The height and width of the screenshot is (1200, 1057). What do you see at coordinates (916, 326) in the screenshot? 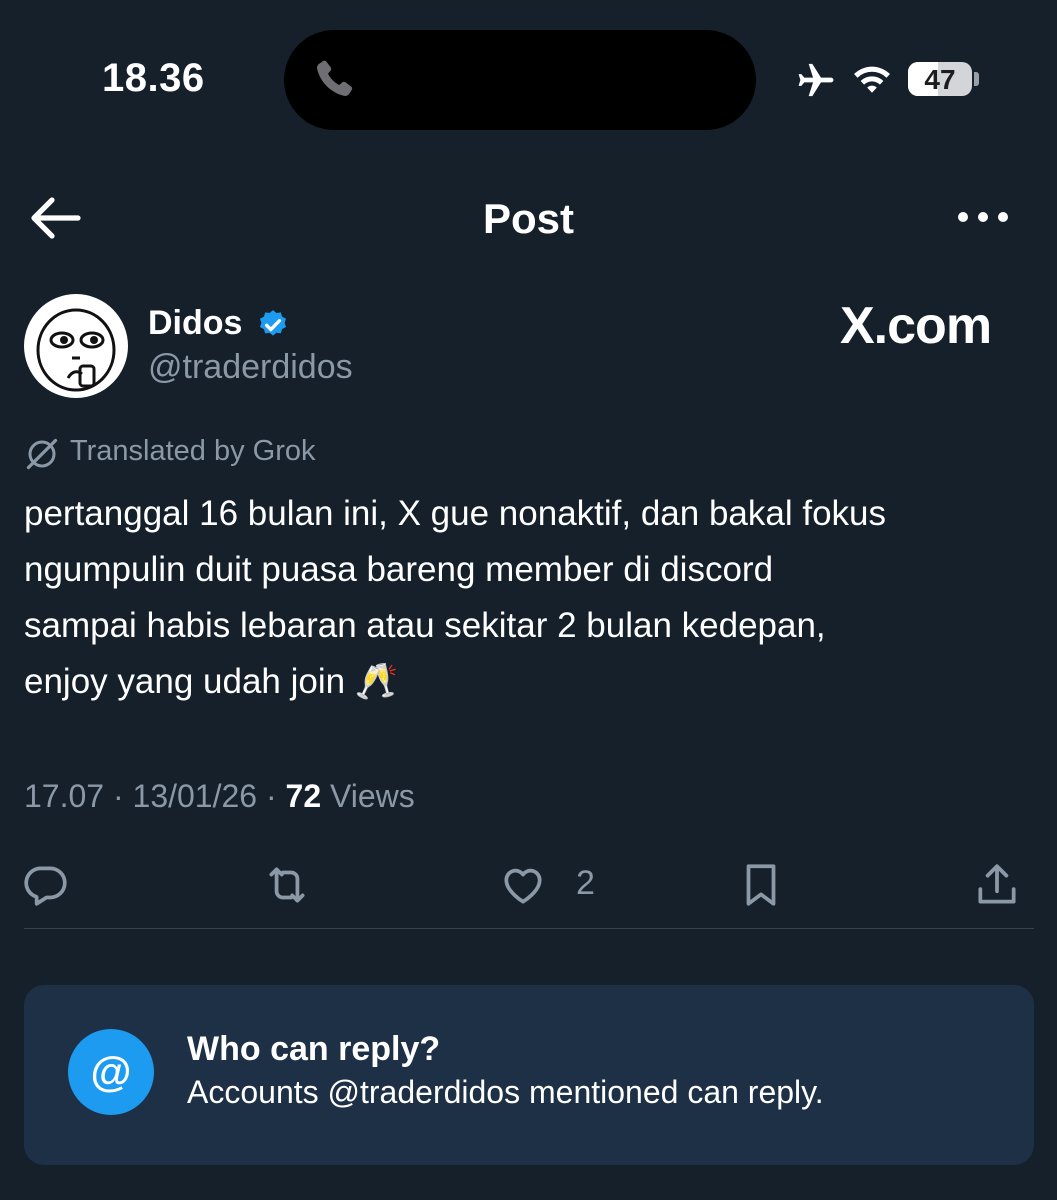
I see `x-com-watermark: X.com` at bounding box center [916, 326].